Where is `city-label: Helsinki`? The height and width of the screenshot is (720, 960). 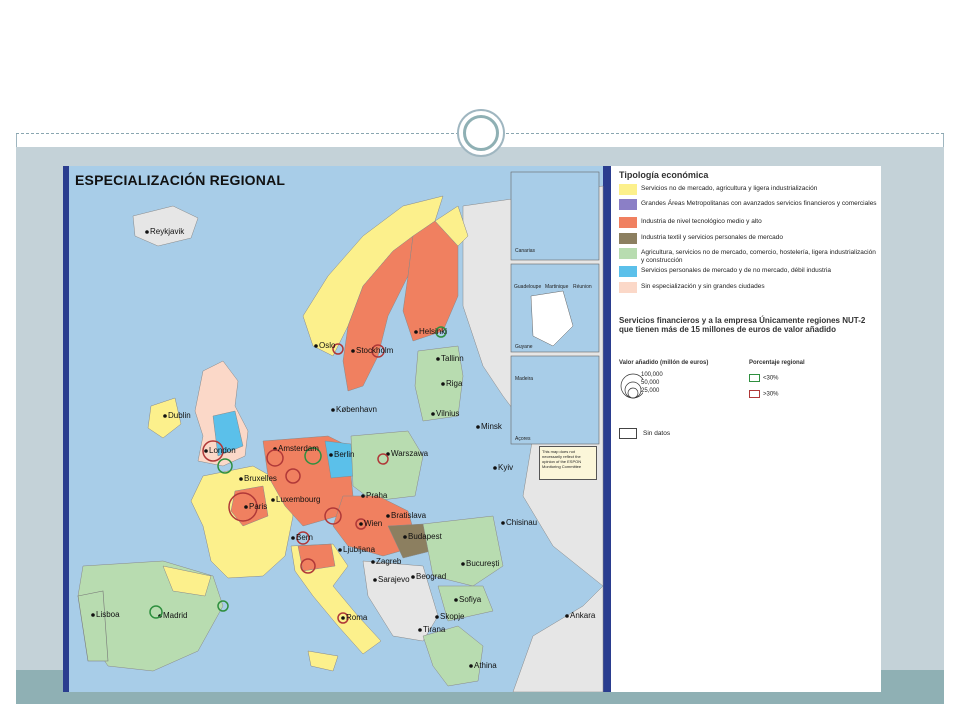 city-label: Helsinki is located at coordinates (433, 331).